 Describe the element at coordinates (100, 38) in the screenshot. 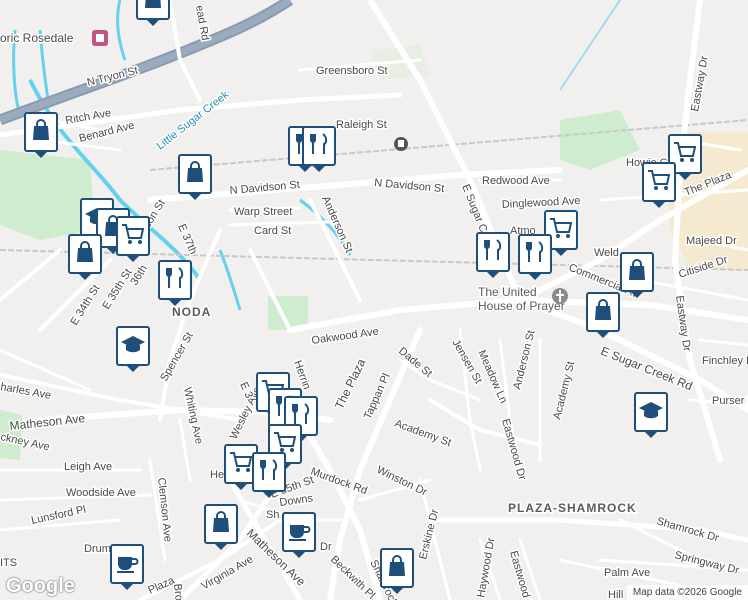

I see `museum-icon` at that location.